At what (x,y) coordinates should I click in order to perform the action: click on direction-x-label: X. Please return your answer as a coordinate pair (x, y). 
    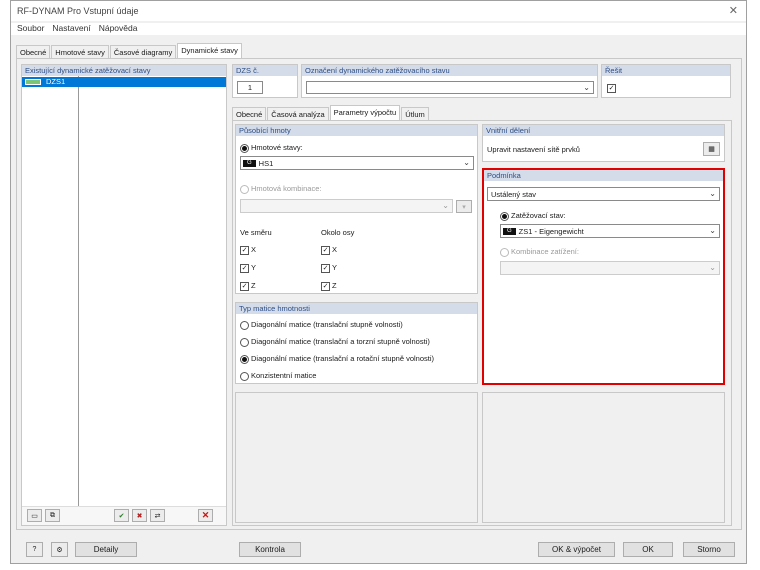
    Looking at the image, I should click on (254, 249).